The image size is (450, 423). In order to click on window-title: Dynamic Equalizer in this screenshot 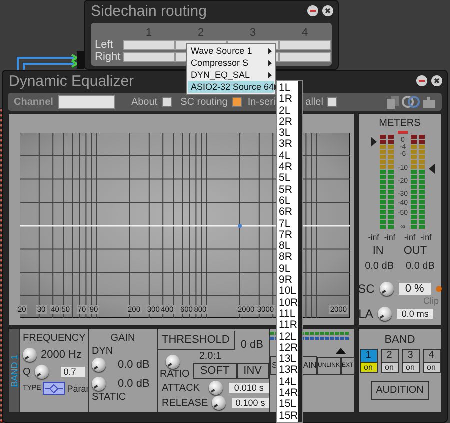, I will do `click(71, 81)`.